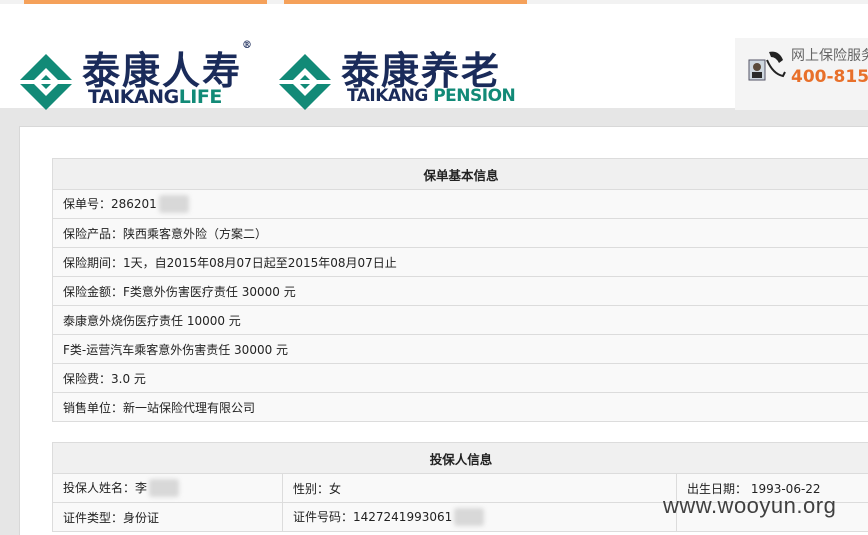 The height and width of the screenshot is (535, 868). What do you see at coordinates (829, 77) in the screenshot?
I see `hotline-number: 400-815-0` at bounding box center [829, 77].